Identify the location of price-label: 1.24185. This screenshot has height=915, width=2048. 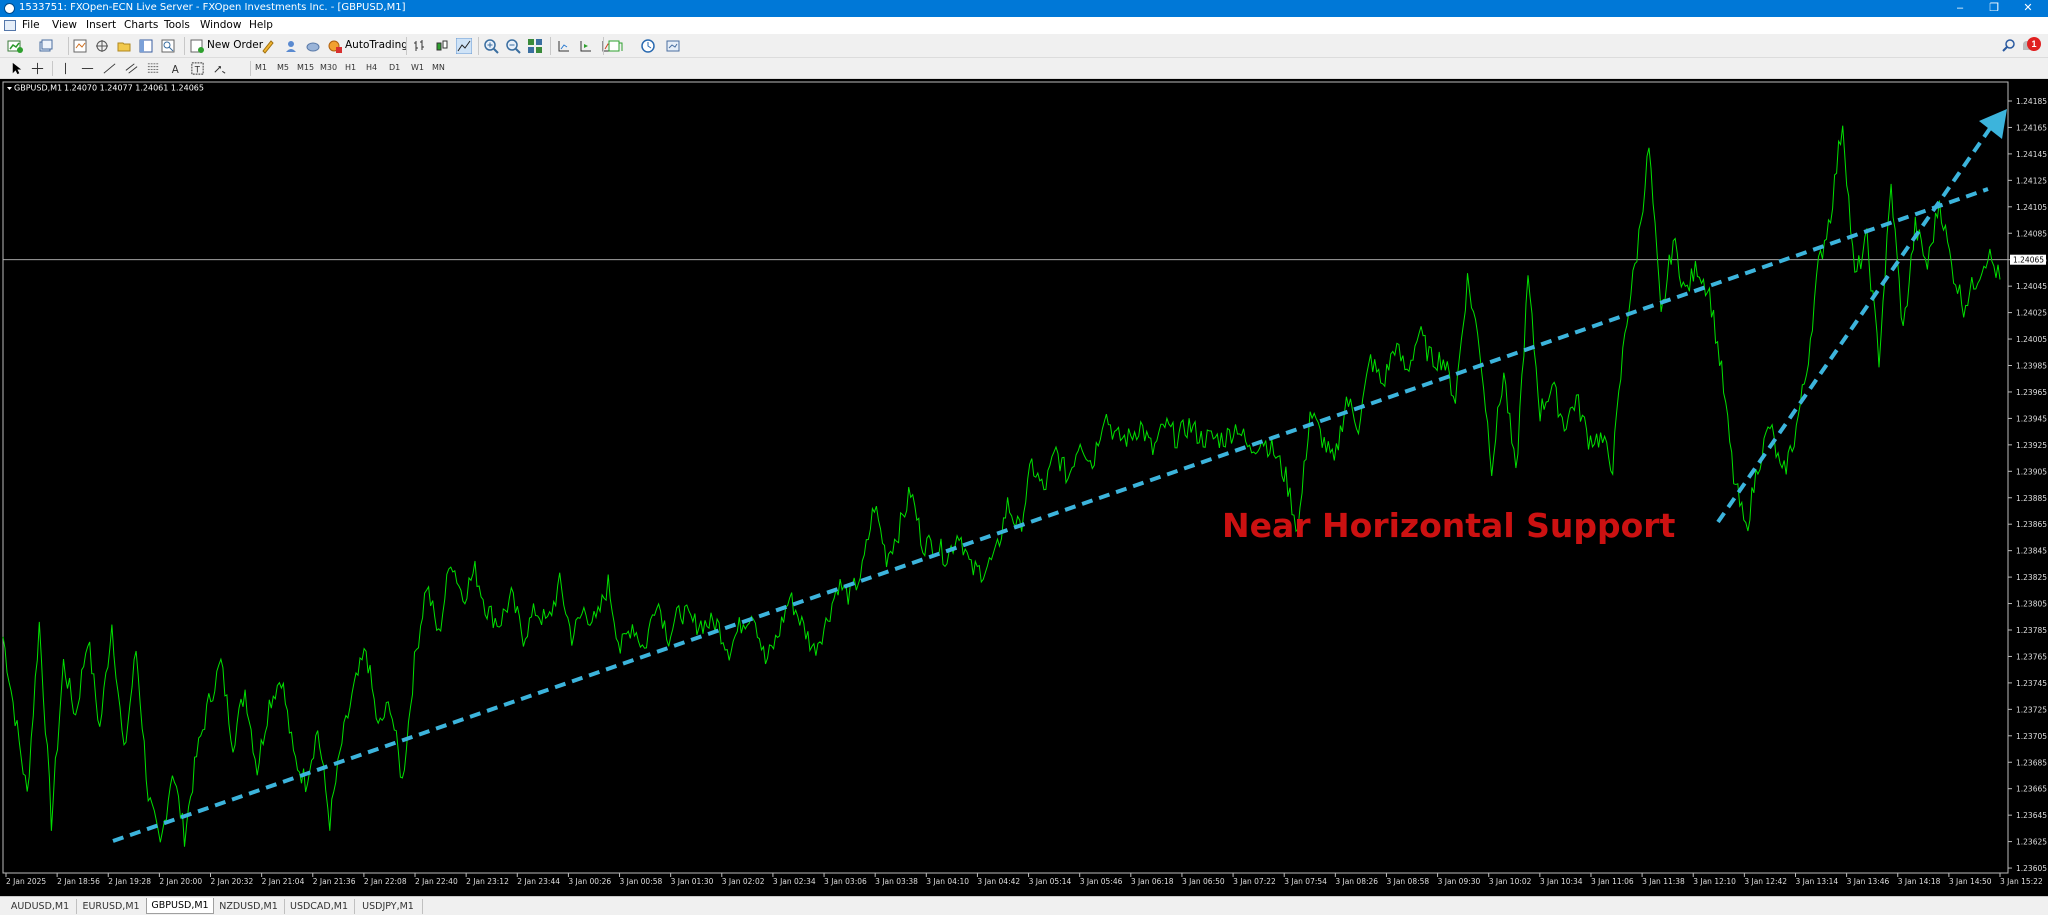
(2031, 101).